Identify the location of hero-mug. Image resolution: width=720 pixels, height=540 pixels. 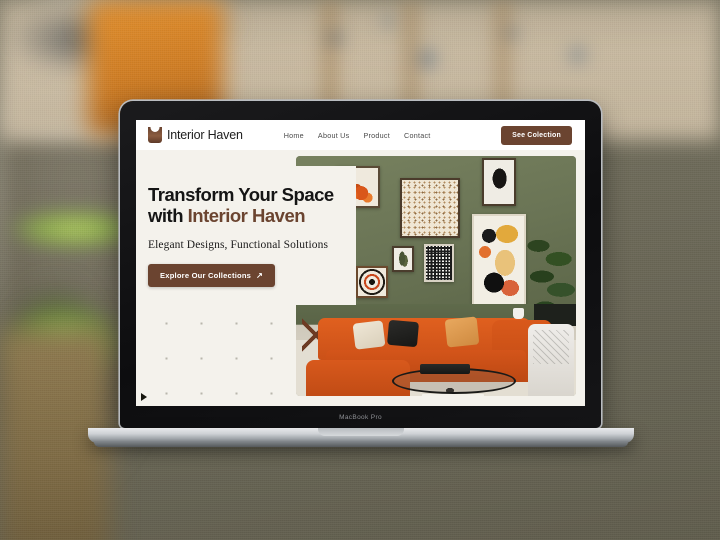
(518, 313).